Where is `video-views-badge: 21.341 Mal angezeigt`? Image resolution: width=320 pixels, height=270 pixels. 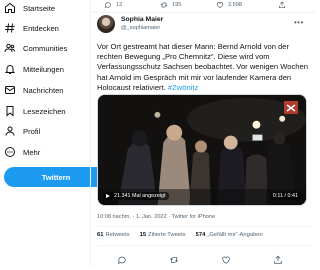
video-views-badge: 21.341 Mal angezeigt is located at coordinates (136, 196).